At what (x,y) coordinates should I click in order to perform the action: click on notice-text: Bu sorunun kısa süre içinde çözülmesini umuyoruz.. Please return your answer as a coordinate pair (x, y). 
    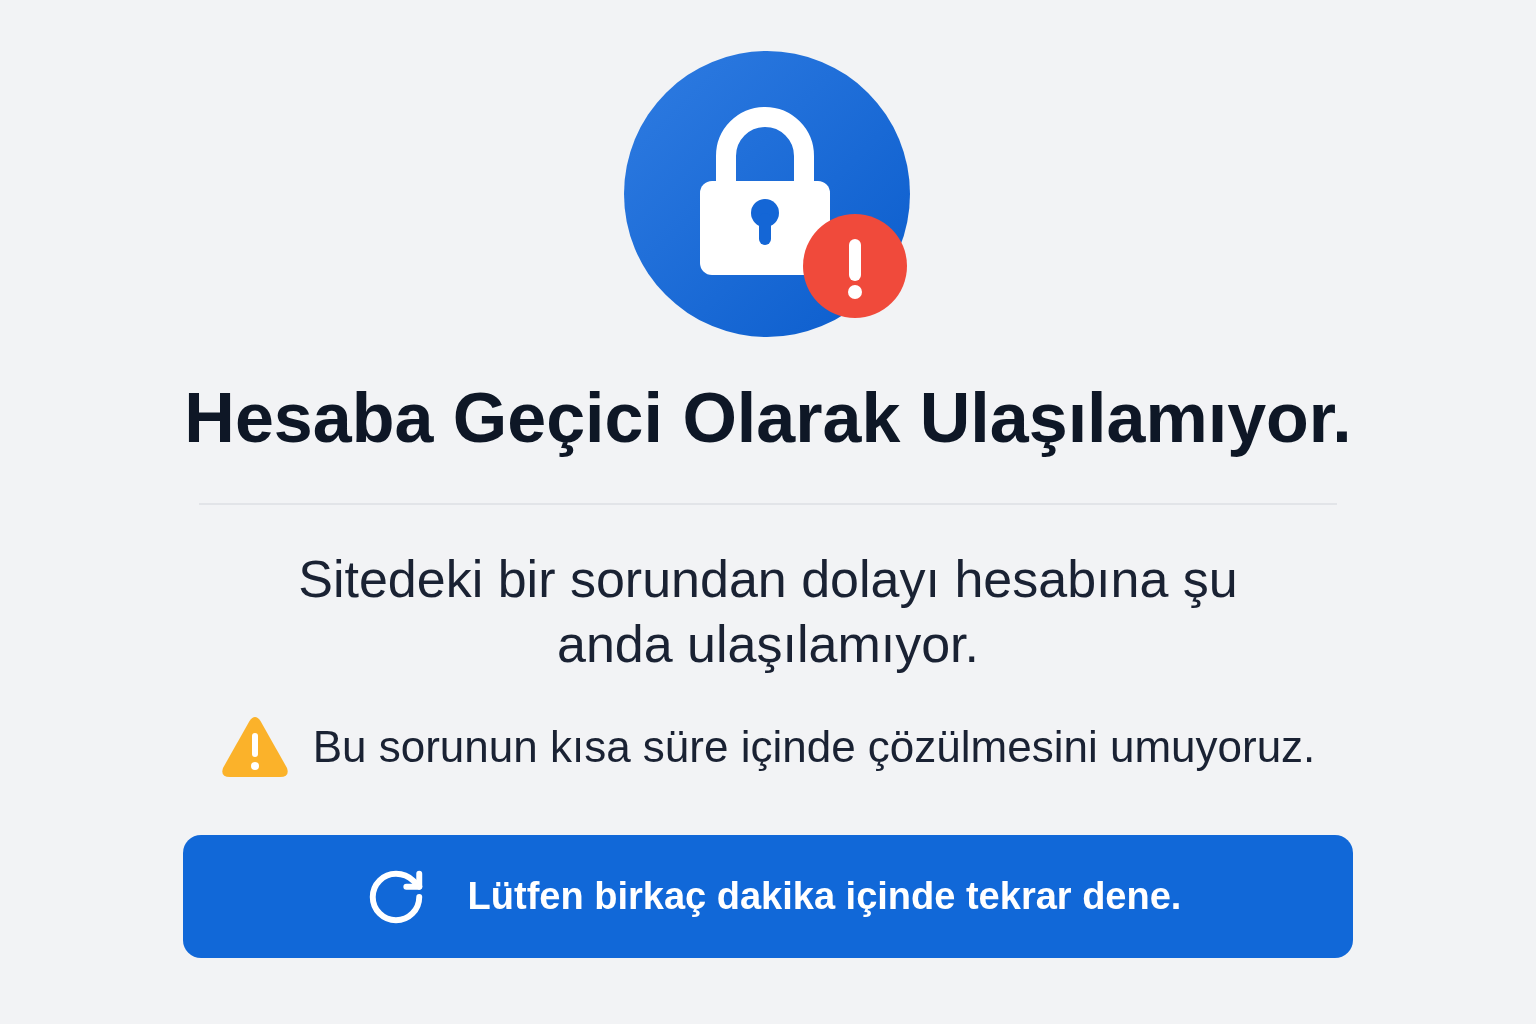
    Looking at the image, I should click on (814, 747).